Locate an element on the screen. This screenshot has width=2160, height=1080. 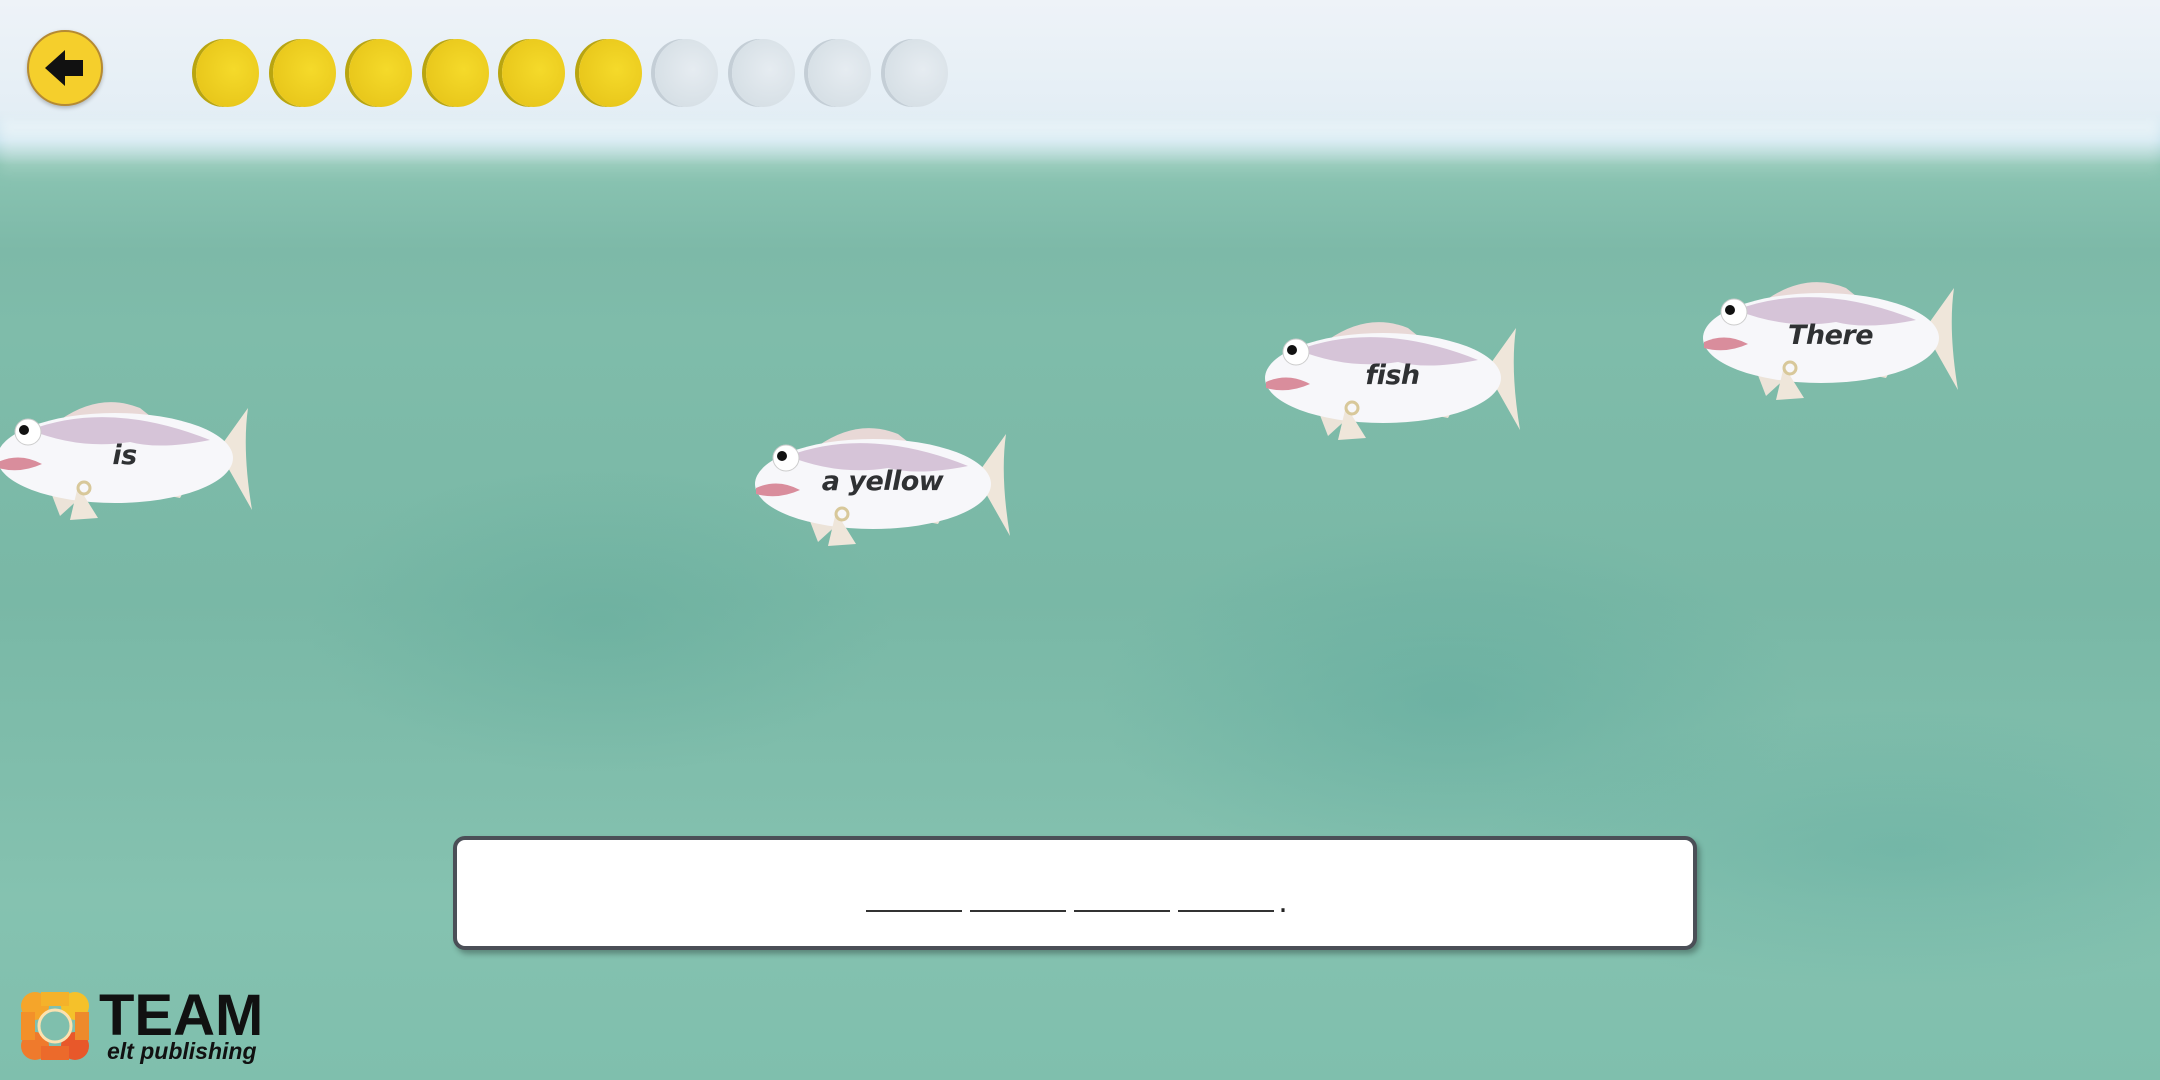
sentence-period: . is located at coordinates (1283, 902).